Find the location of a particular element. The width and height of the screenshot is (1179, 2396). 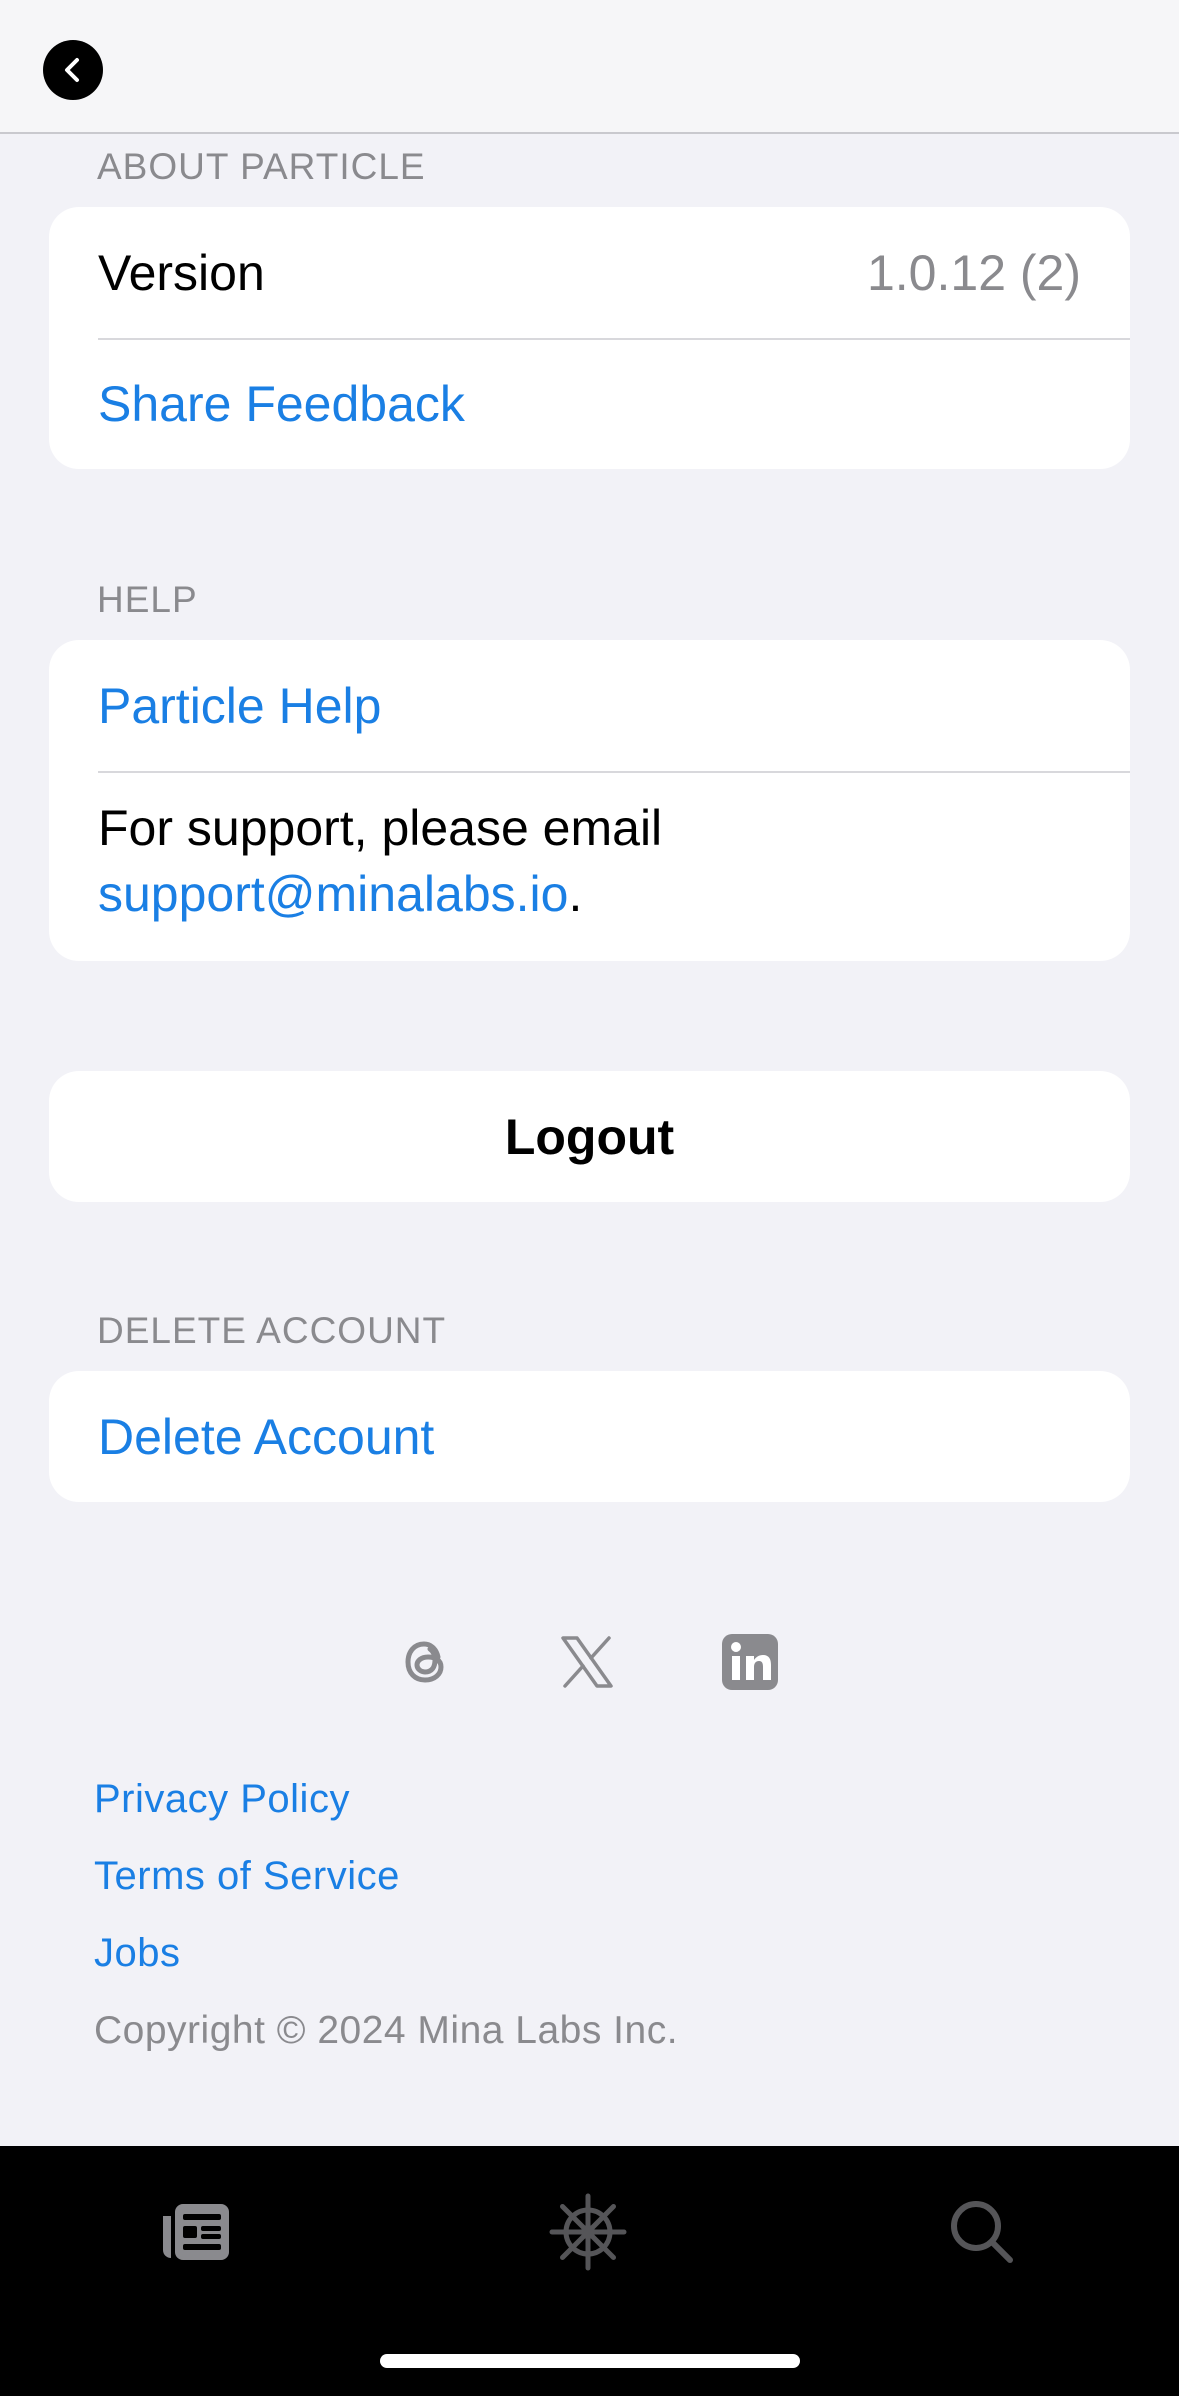

linkedin-icon is located at coordinates (750, 1662).